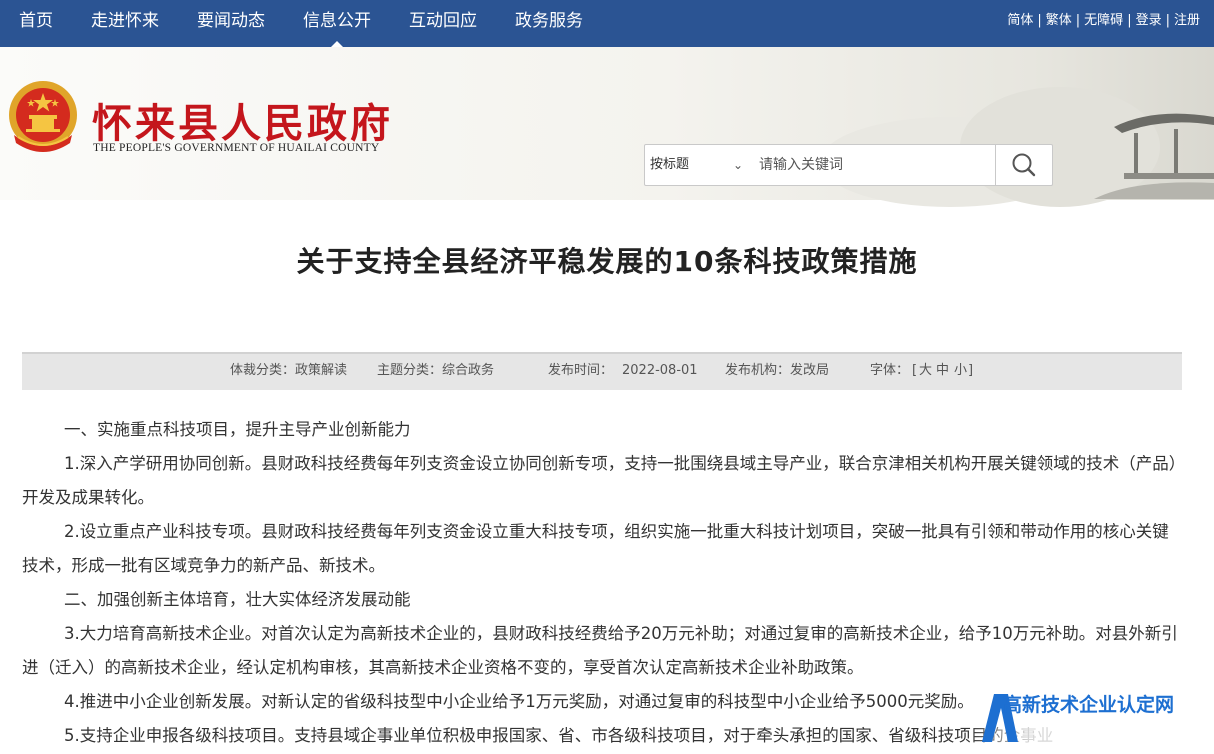  What do you see at coordinates (443, 23) in the screenshot?
I see `nav-item-interaction: 互动回应` at bounding box center [443, 23].